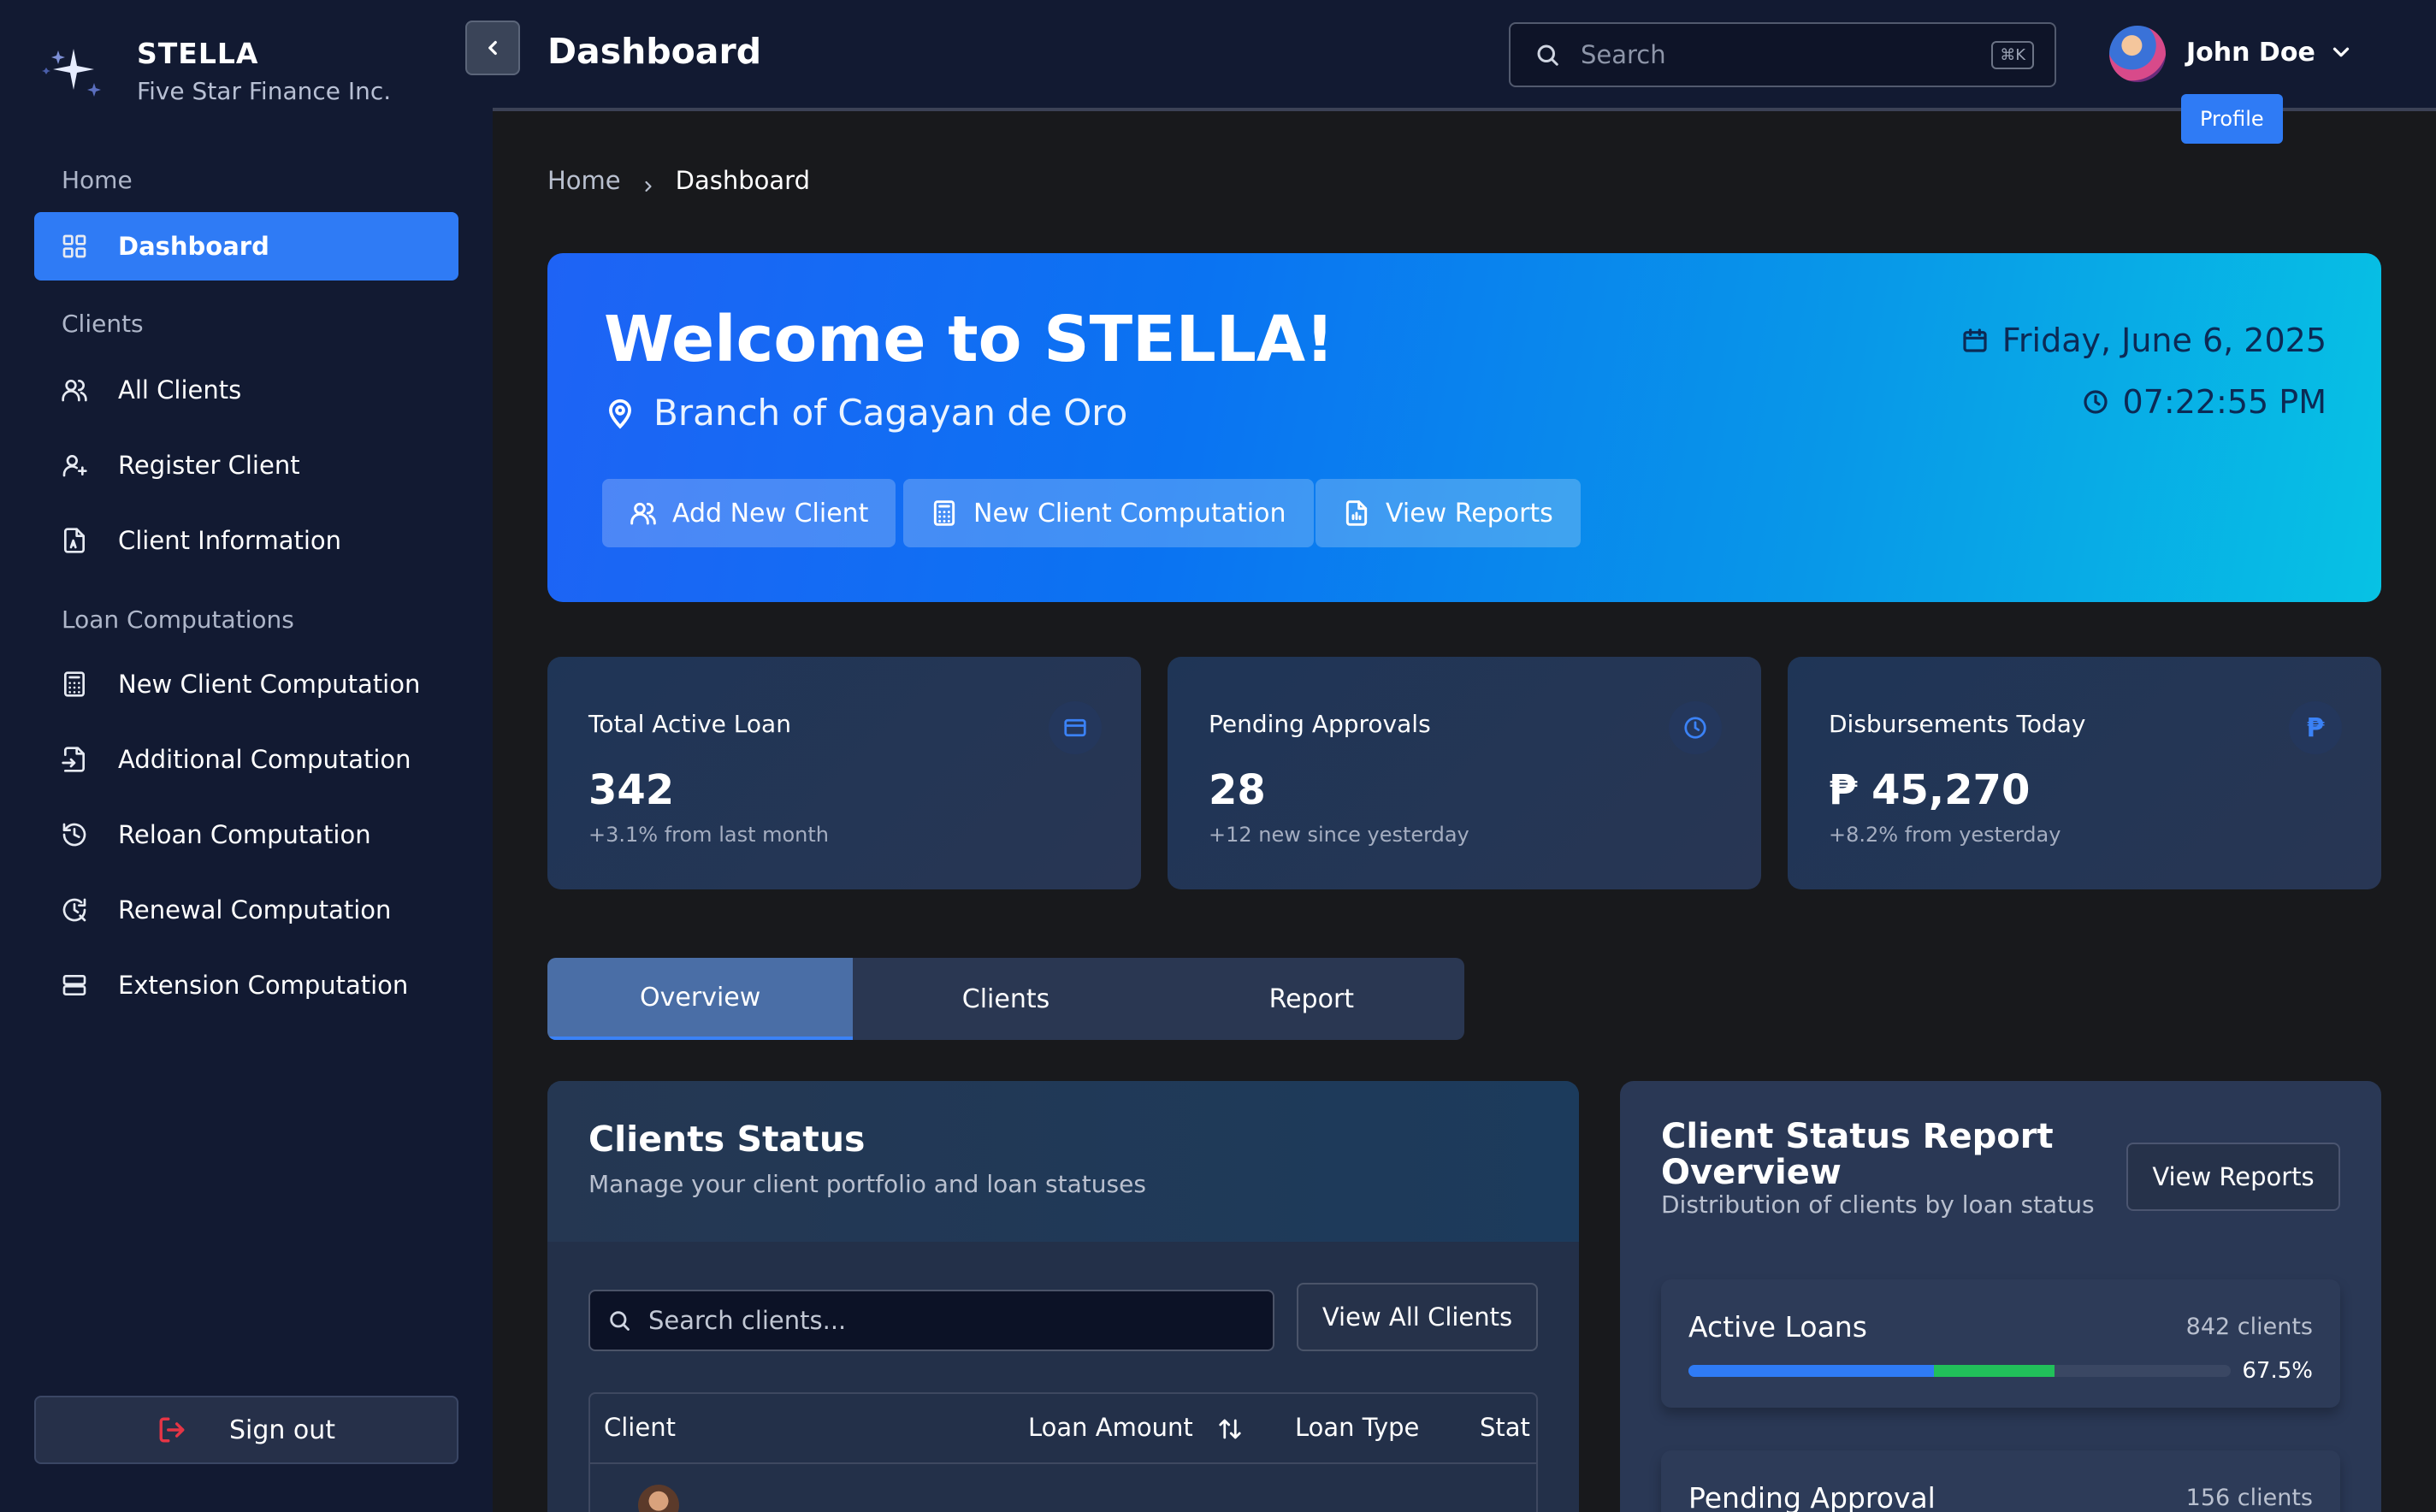 The height and width of the screenshot is (1512, 2436). What do you see at coordinates (103, 324) in the screenshot?
I see `nav-section-clients: Clients` at bounding box center [103, 324].